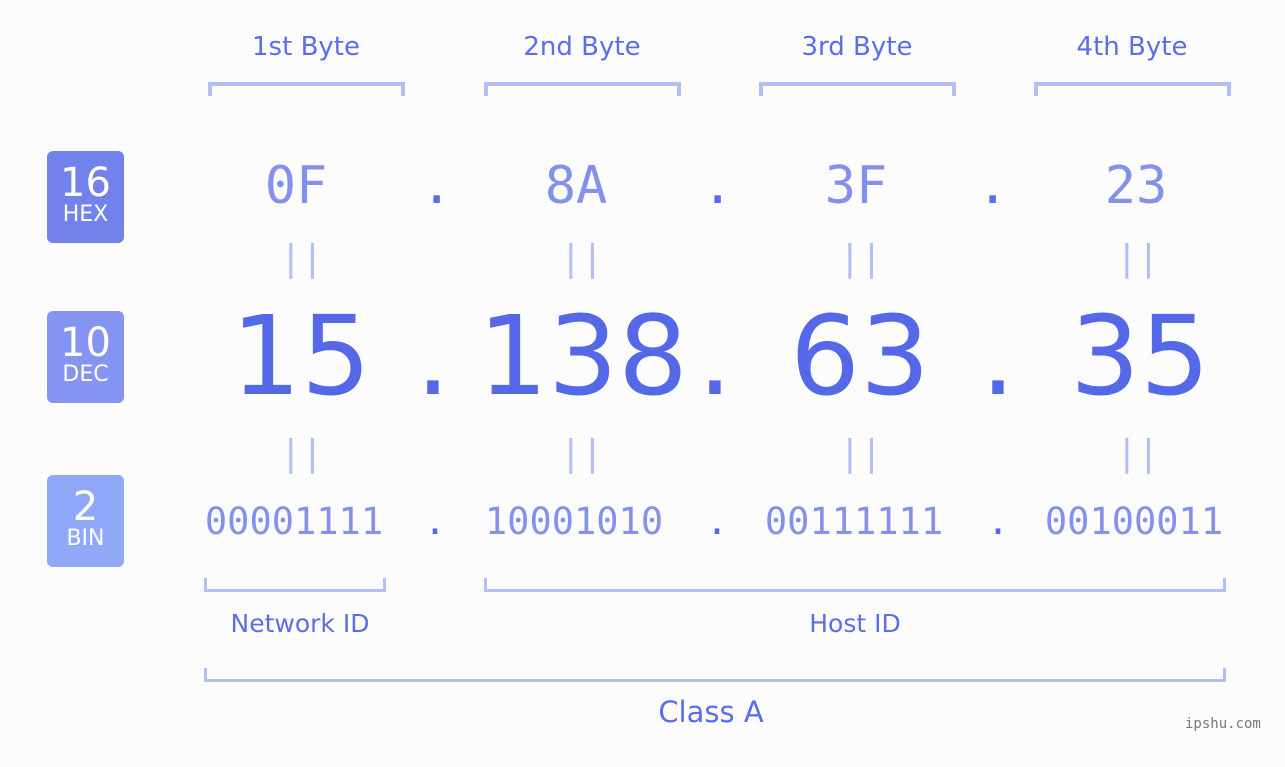  Describe the element at coordinates (855, 585) in the screenshot. I see `host-id-bracket` at that location.